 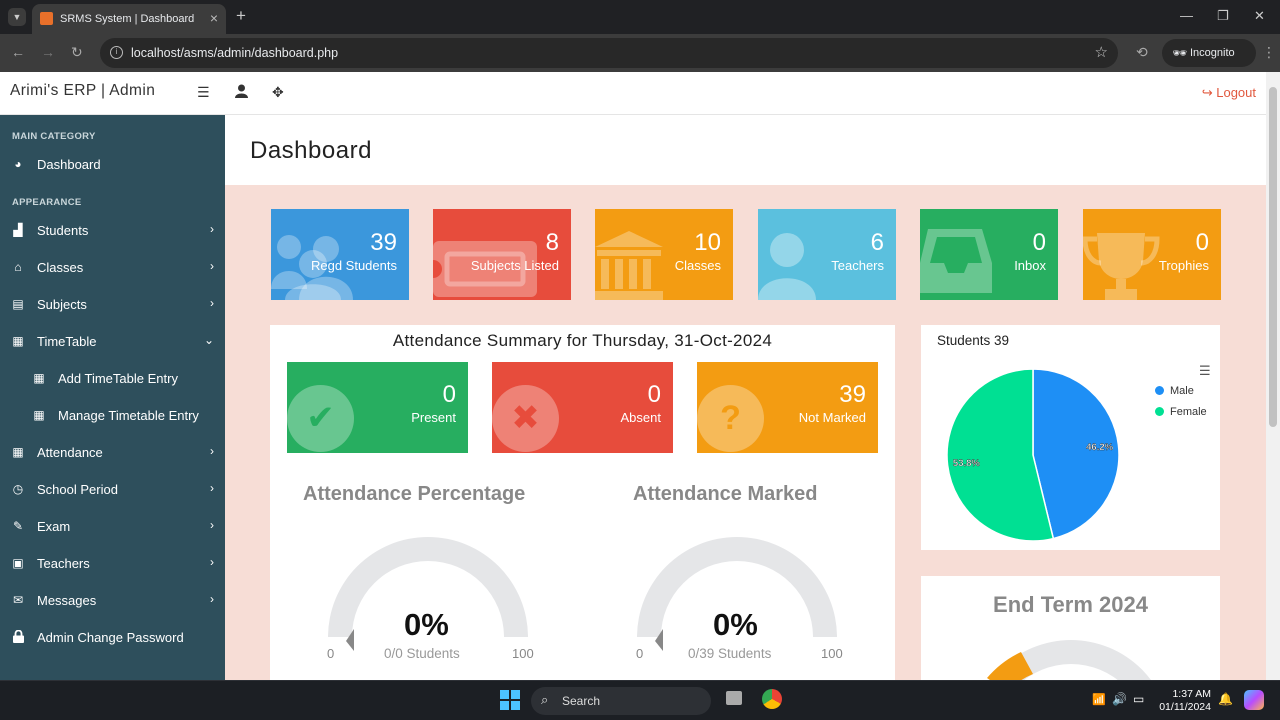 What do you see at coordinates (1209, 92) in the screenshot?
I see `logout-icon: ↪` at bounding box center [1209, 92].